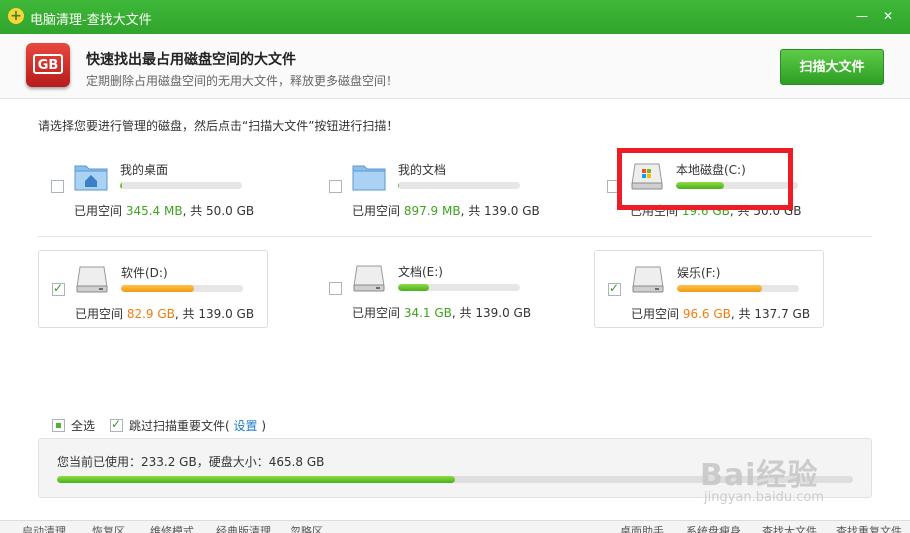 The height and width of the screenshot is (533, 910). I want to click on settings-link: 设置, so click(246, 426).